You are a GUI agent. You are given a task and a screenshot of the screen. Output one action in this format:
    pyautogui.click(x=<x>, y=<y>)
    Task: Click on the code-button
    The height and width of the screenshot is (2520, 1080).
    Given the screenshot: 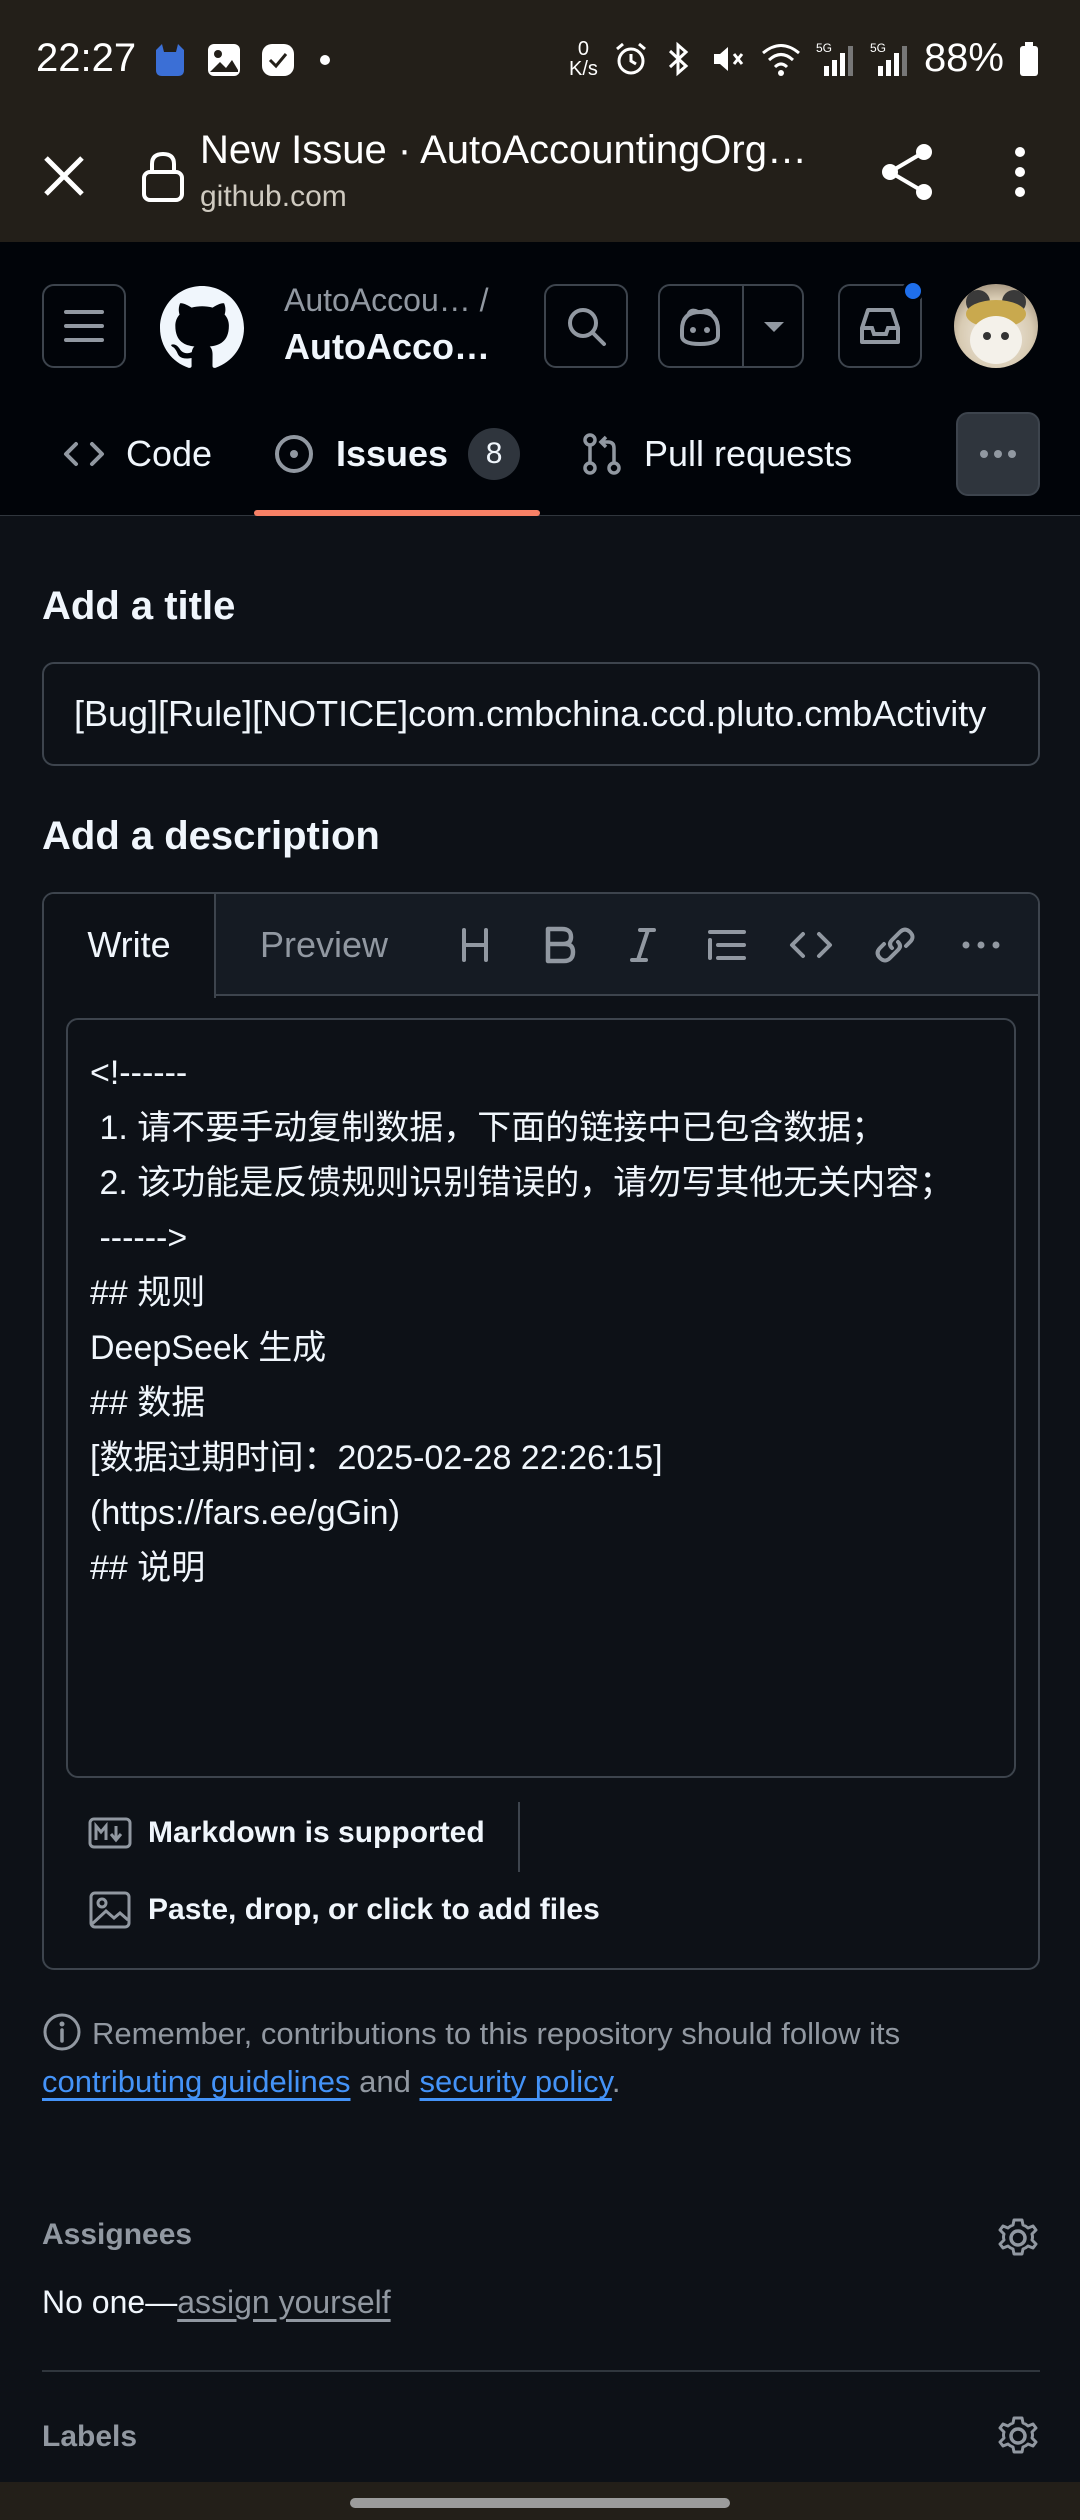 What is the action you would take?
    pyautogui.click(x=811, y=945)
    